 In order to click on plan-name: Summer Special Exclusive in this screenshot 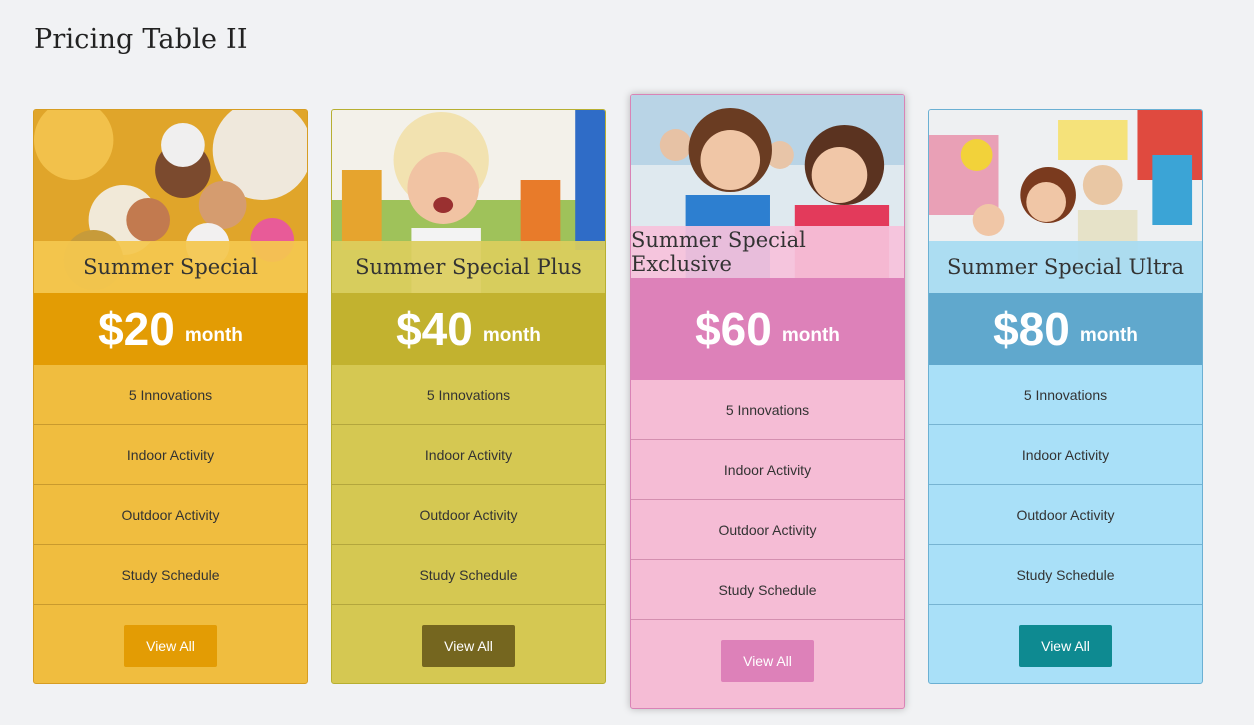, I will do `click(767, 252)`.